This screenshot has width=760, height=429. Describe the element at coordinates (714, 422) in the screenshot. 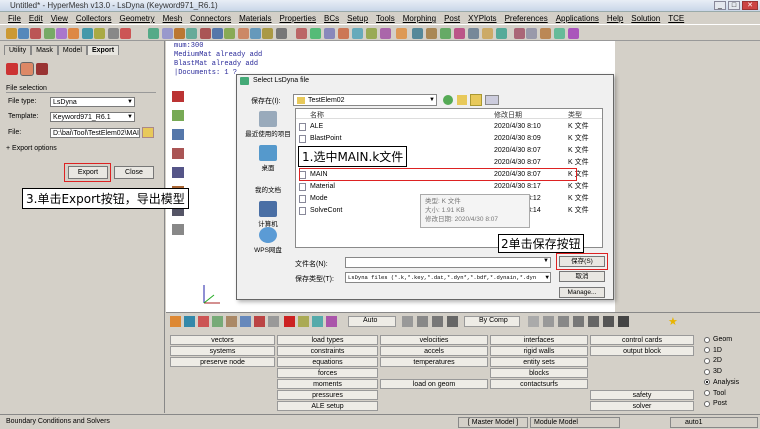

I see `auto-collector-indicator: auto1` at that location.